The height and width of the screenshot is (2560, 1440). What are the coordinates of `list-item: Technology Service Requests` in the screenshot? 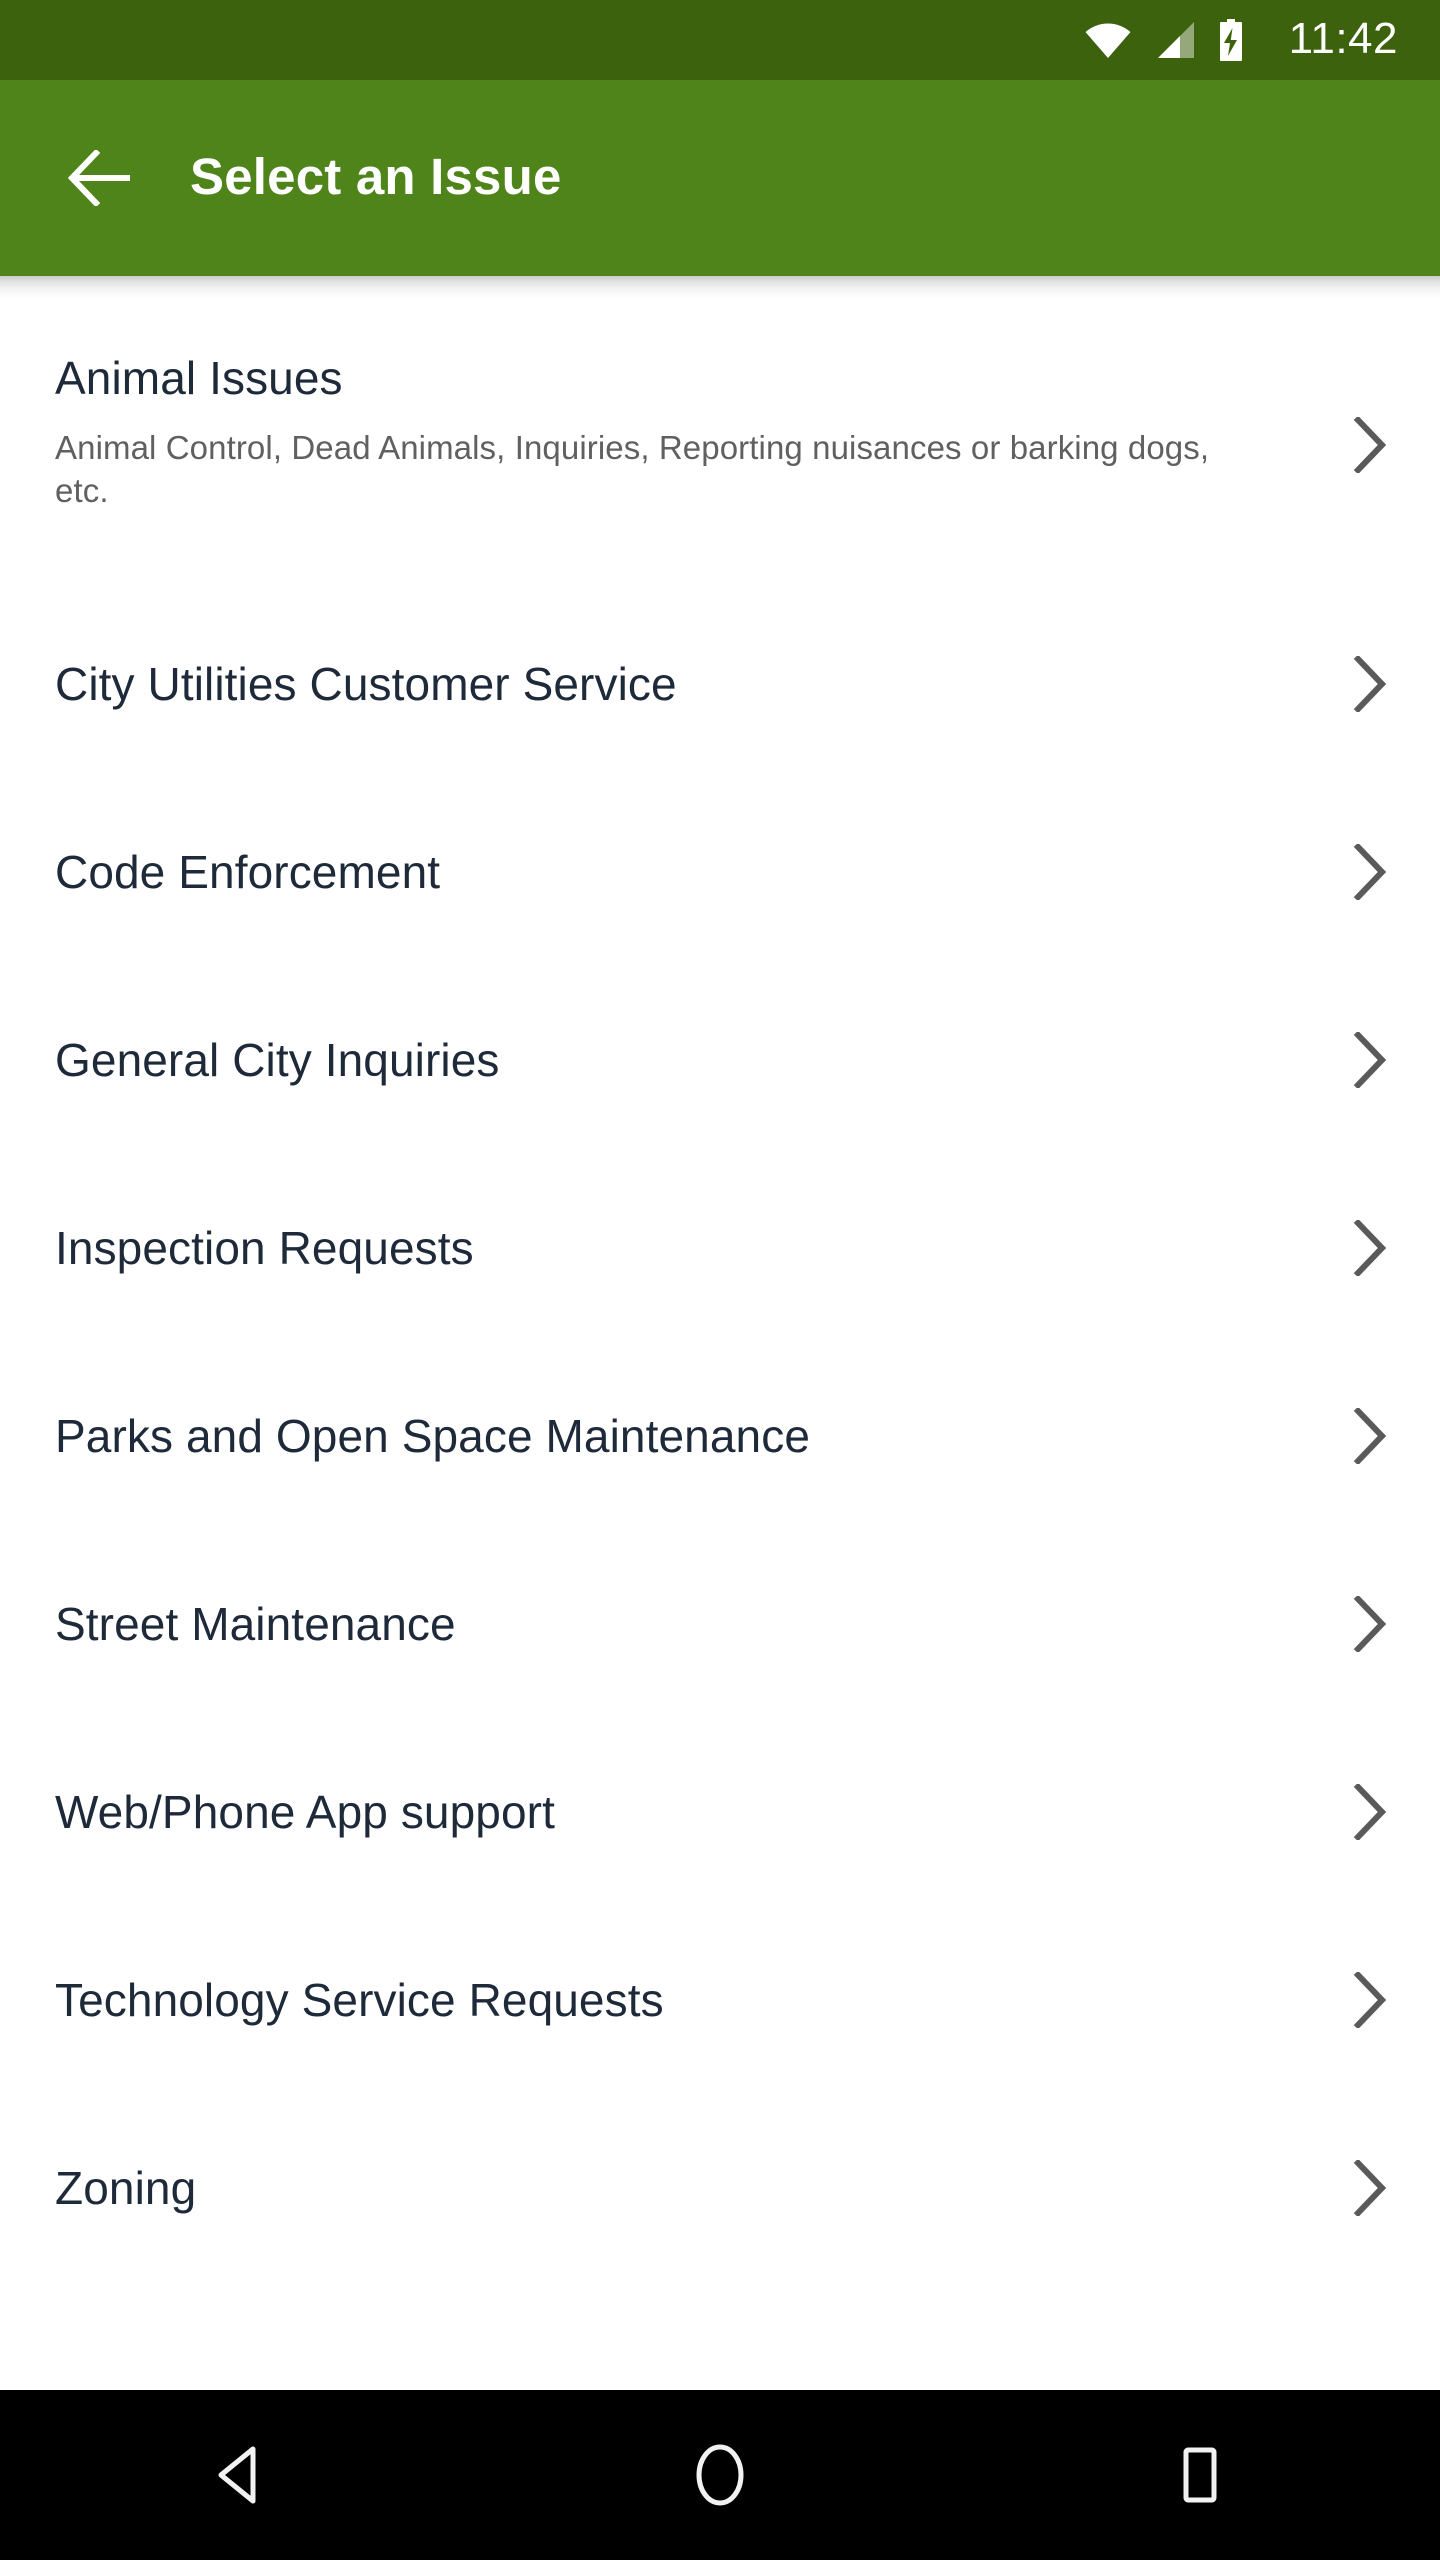 It's located at (720, 2000).